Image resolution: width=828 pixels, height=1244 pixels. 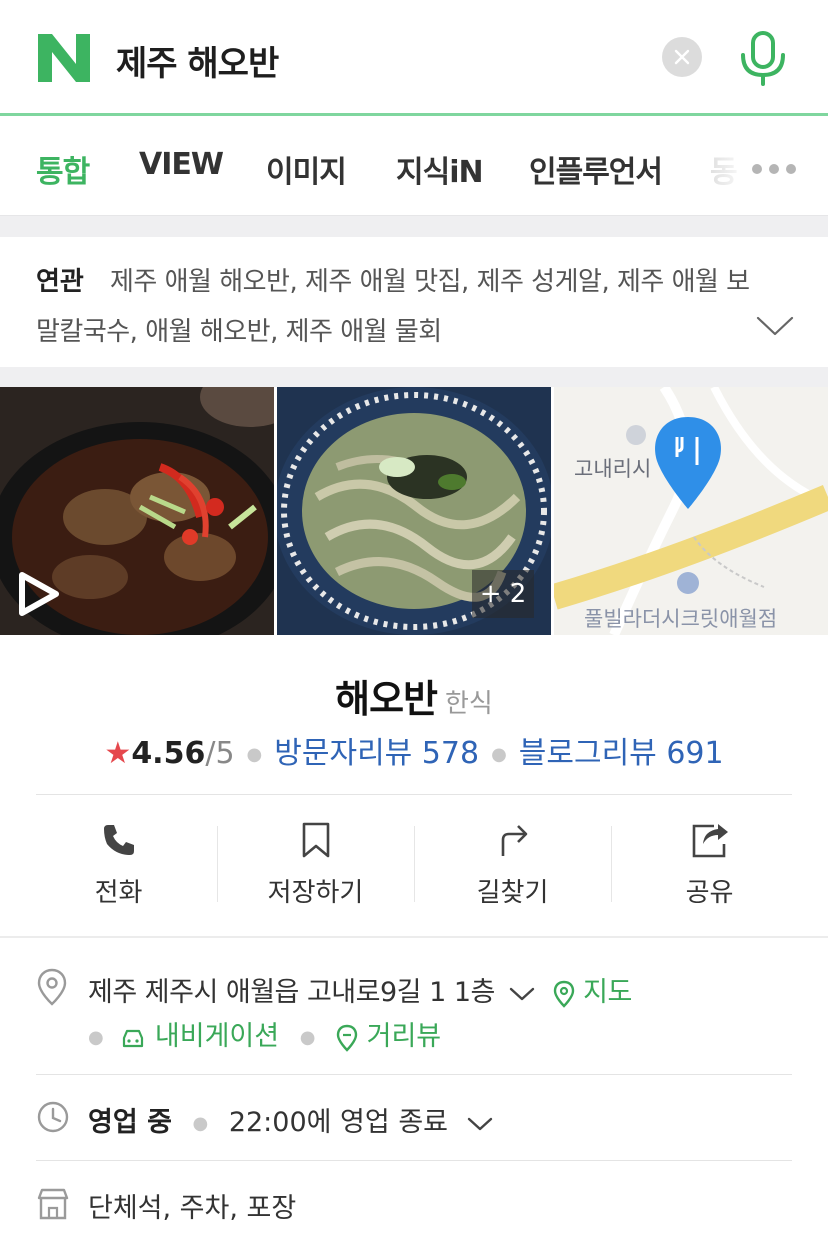 I want to click on amenities-text: 단체석, 주차, 포장, so click(x=192, y=1208).